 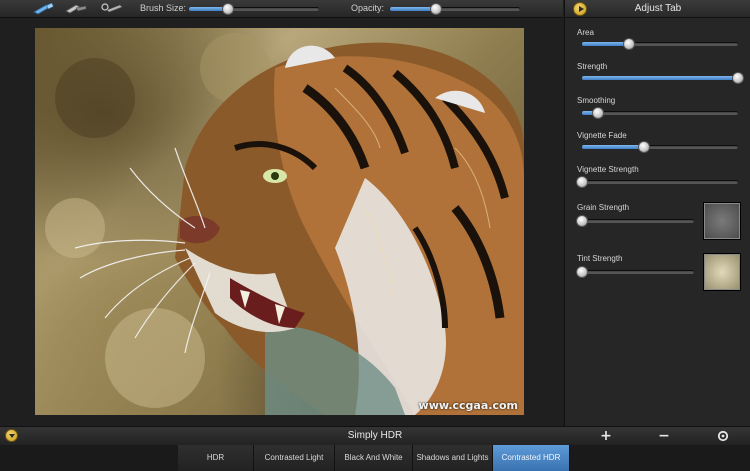 I want to click on strength-knob, so click(x=738, y=78).